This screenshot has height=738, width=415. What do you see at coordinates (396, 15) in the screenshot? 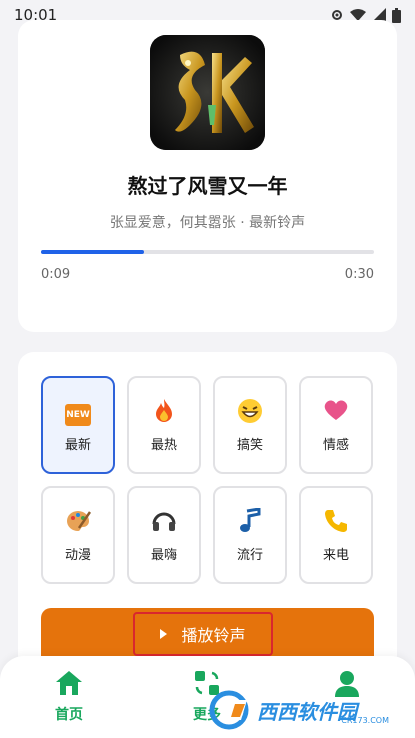
I see `battery-icon` at bounding box center [396, 15].